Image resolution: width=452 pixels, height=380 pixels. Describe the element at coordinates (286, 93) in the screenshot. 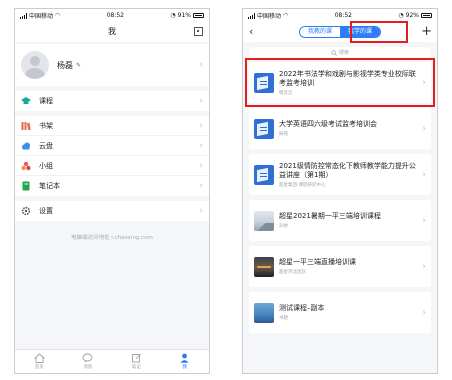

I see `course-teacher: 橙云云` at that location.